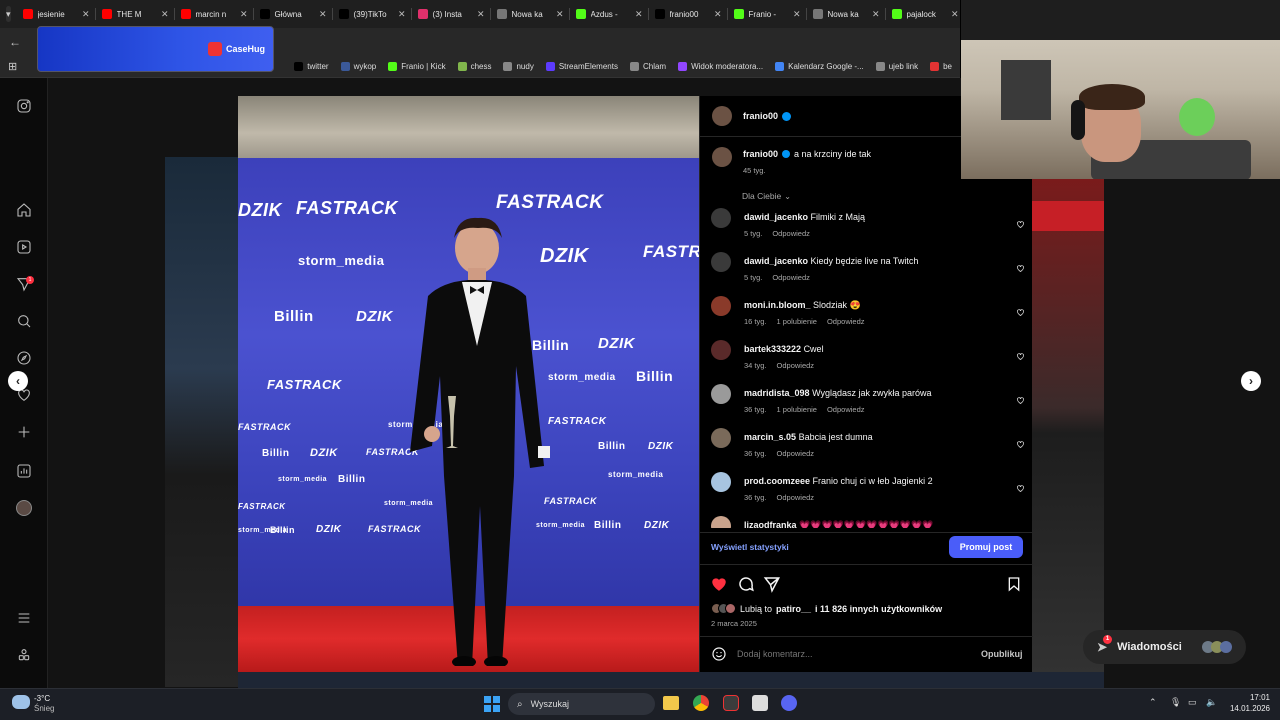 The image size is (1280, 720). What do you see at coordinates (772, 584) in the screenshot?
I see `share-icon` at bounding box center [772, 584].